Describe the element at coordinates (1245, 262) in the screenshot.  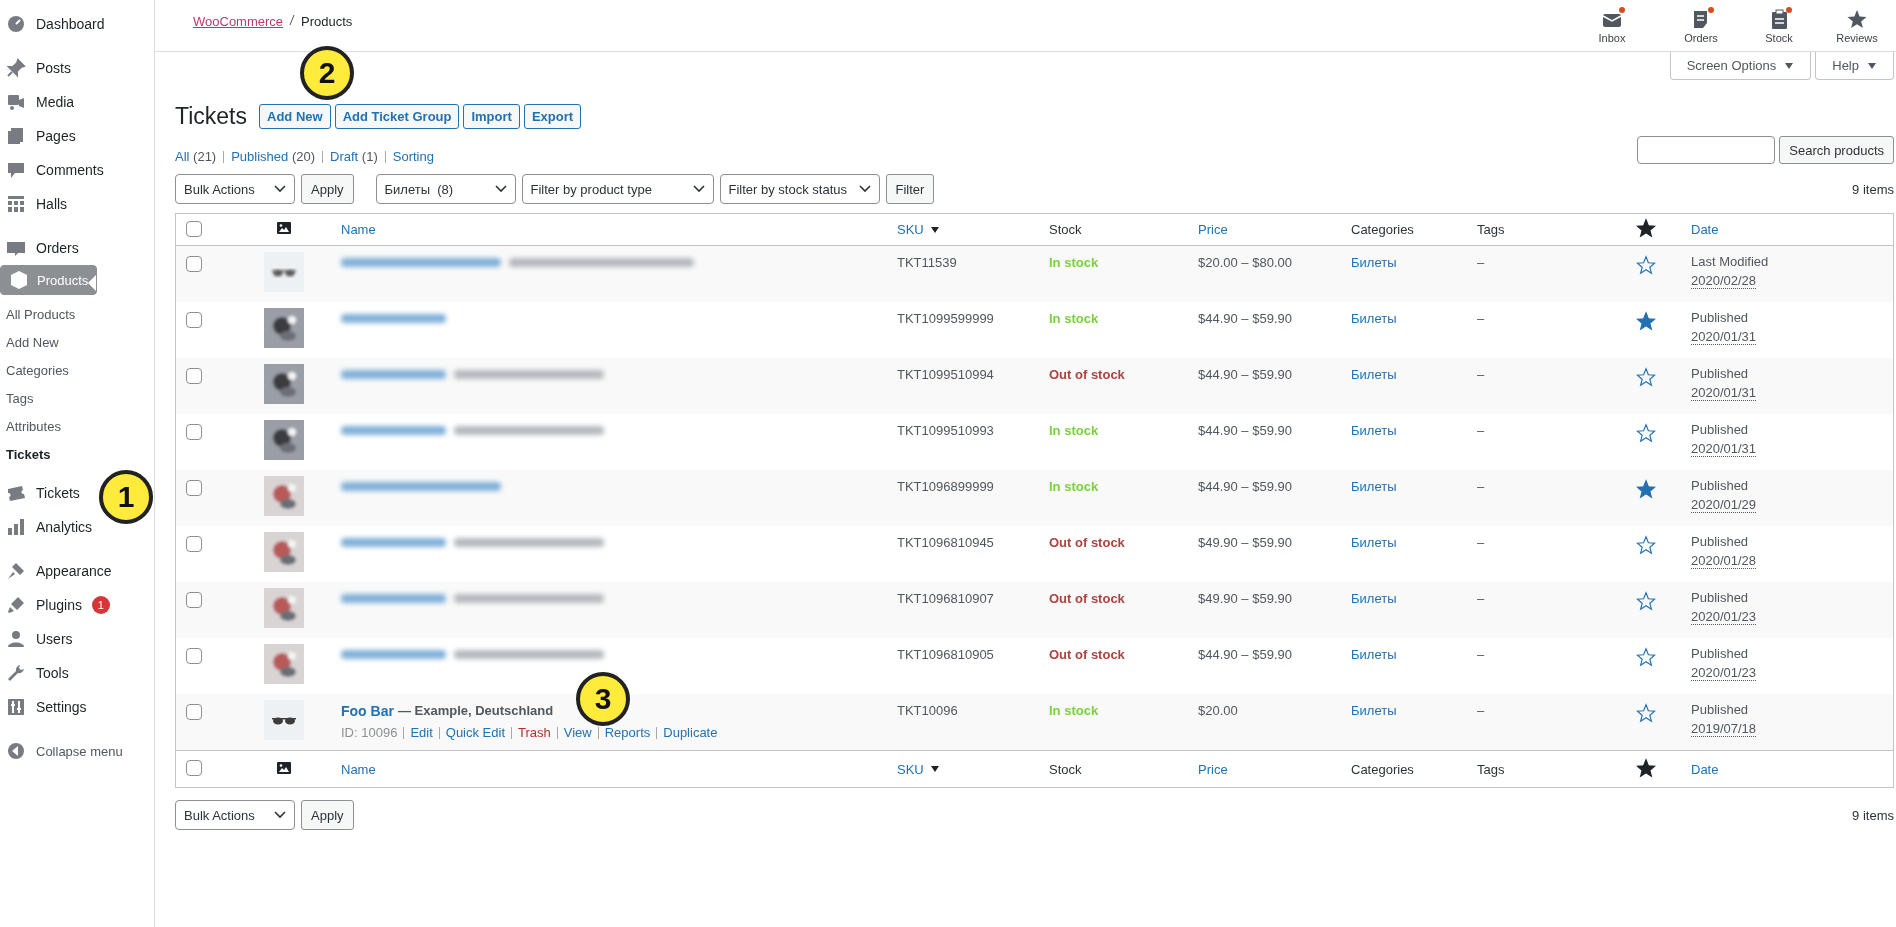
I see `price-text: $20.00 – $80.00` at that location.